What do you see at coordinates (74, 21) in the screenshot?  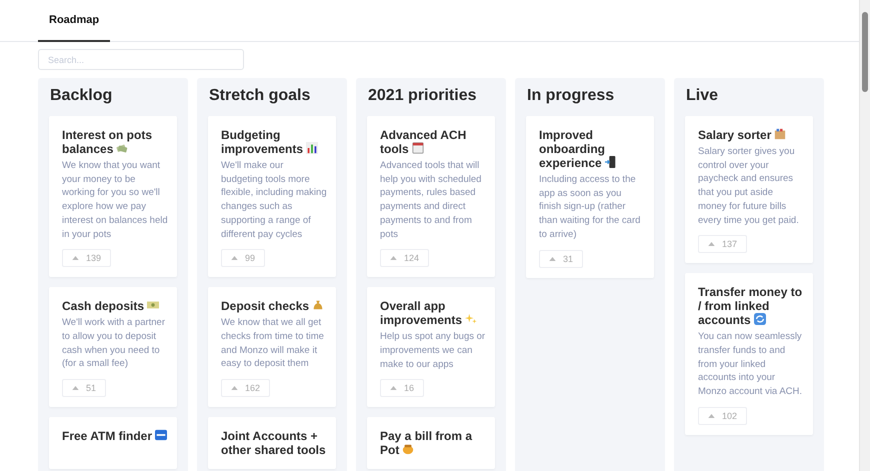 I see `roadmap-tab: Roadmap` at bounding box center [74, 21].